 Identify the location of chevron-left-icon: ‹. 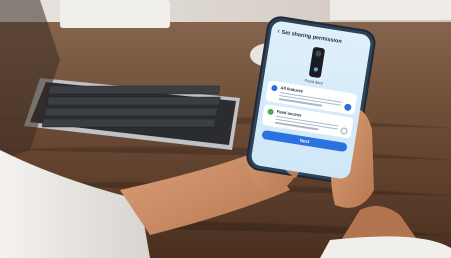
(278, 31).